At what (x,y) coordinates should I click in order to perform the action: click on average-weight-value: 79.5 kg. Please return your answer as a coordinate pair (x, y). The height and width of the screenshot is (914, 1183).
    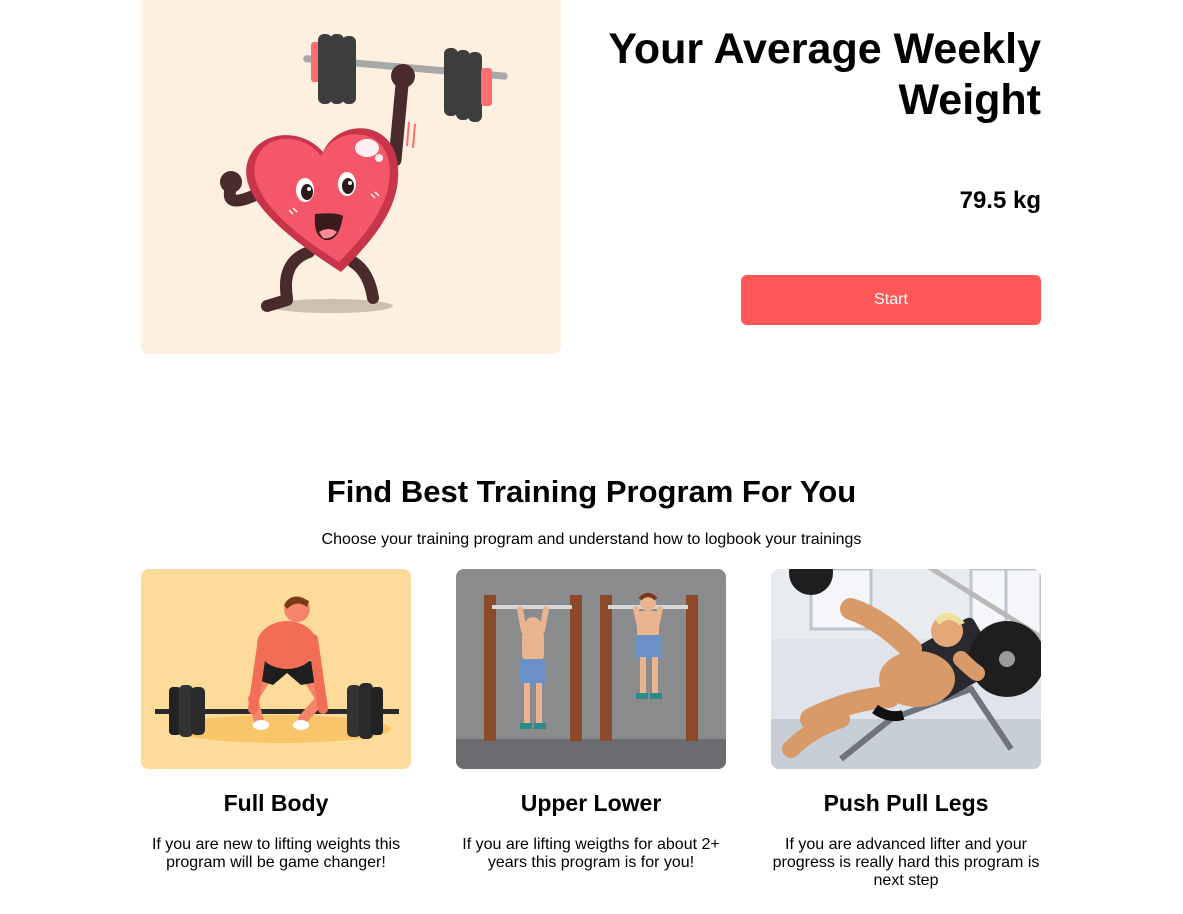
    Looking at the image, I should click on (1000, 200).